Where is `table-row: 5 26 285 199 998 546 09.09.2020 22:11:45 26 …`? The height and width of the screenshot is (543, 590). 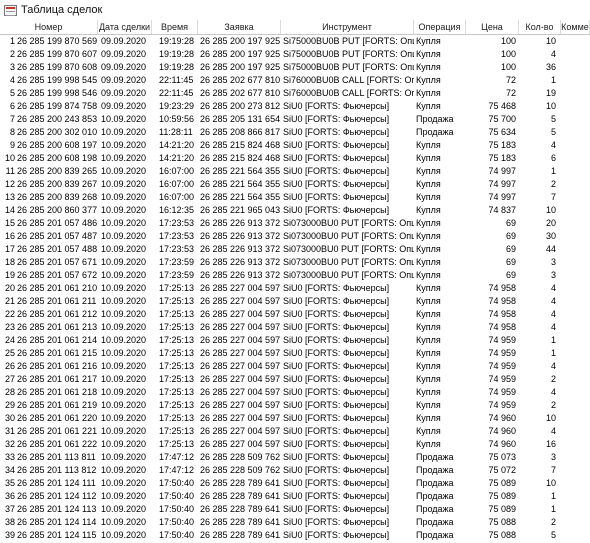 table-row: 5 26 285 199 998 546 09.09.2020 22:11:45 26 … is located at coordinates (295, 93).